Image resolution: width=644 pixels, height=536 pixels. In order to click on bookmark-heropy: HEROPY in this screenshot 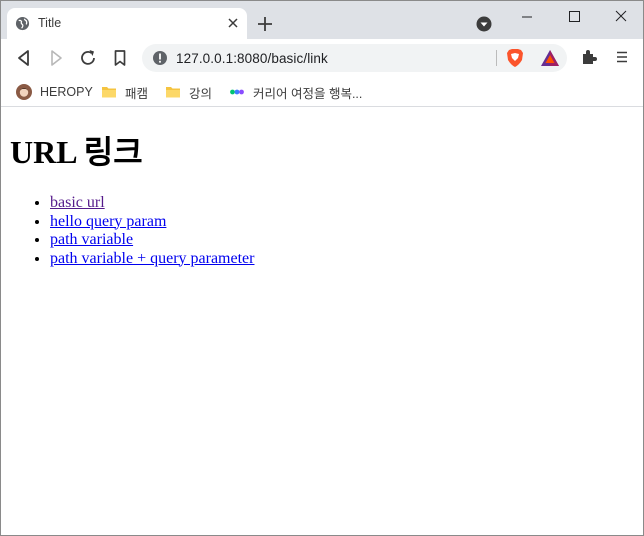, I will do `click(54, 92)`.